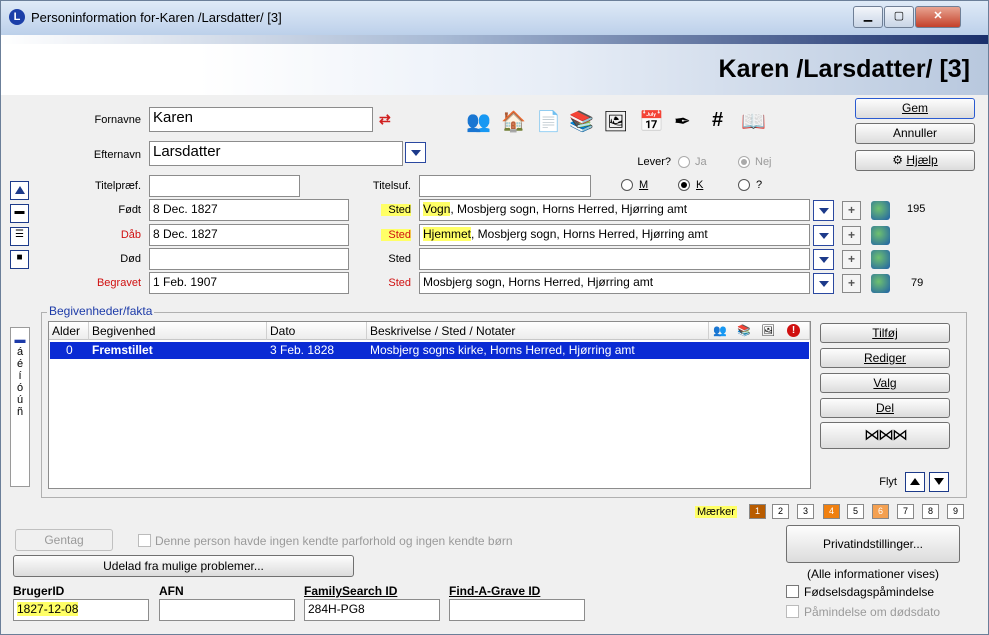 The width and height of the screenshot is (989, 635). Describe the element at coordinates (224, 186) in the screenshot. I see `prefix-input` at that location.